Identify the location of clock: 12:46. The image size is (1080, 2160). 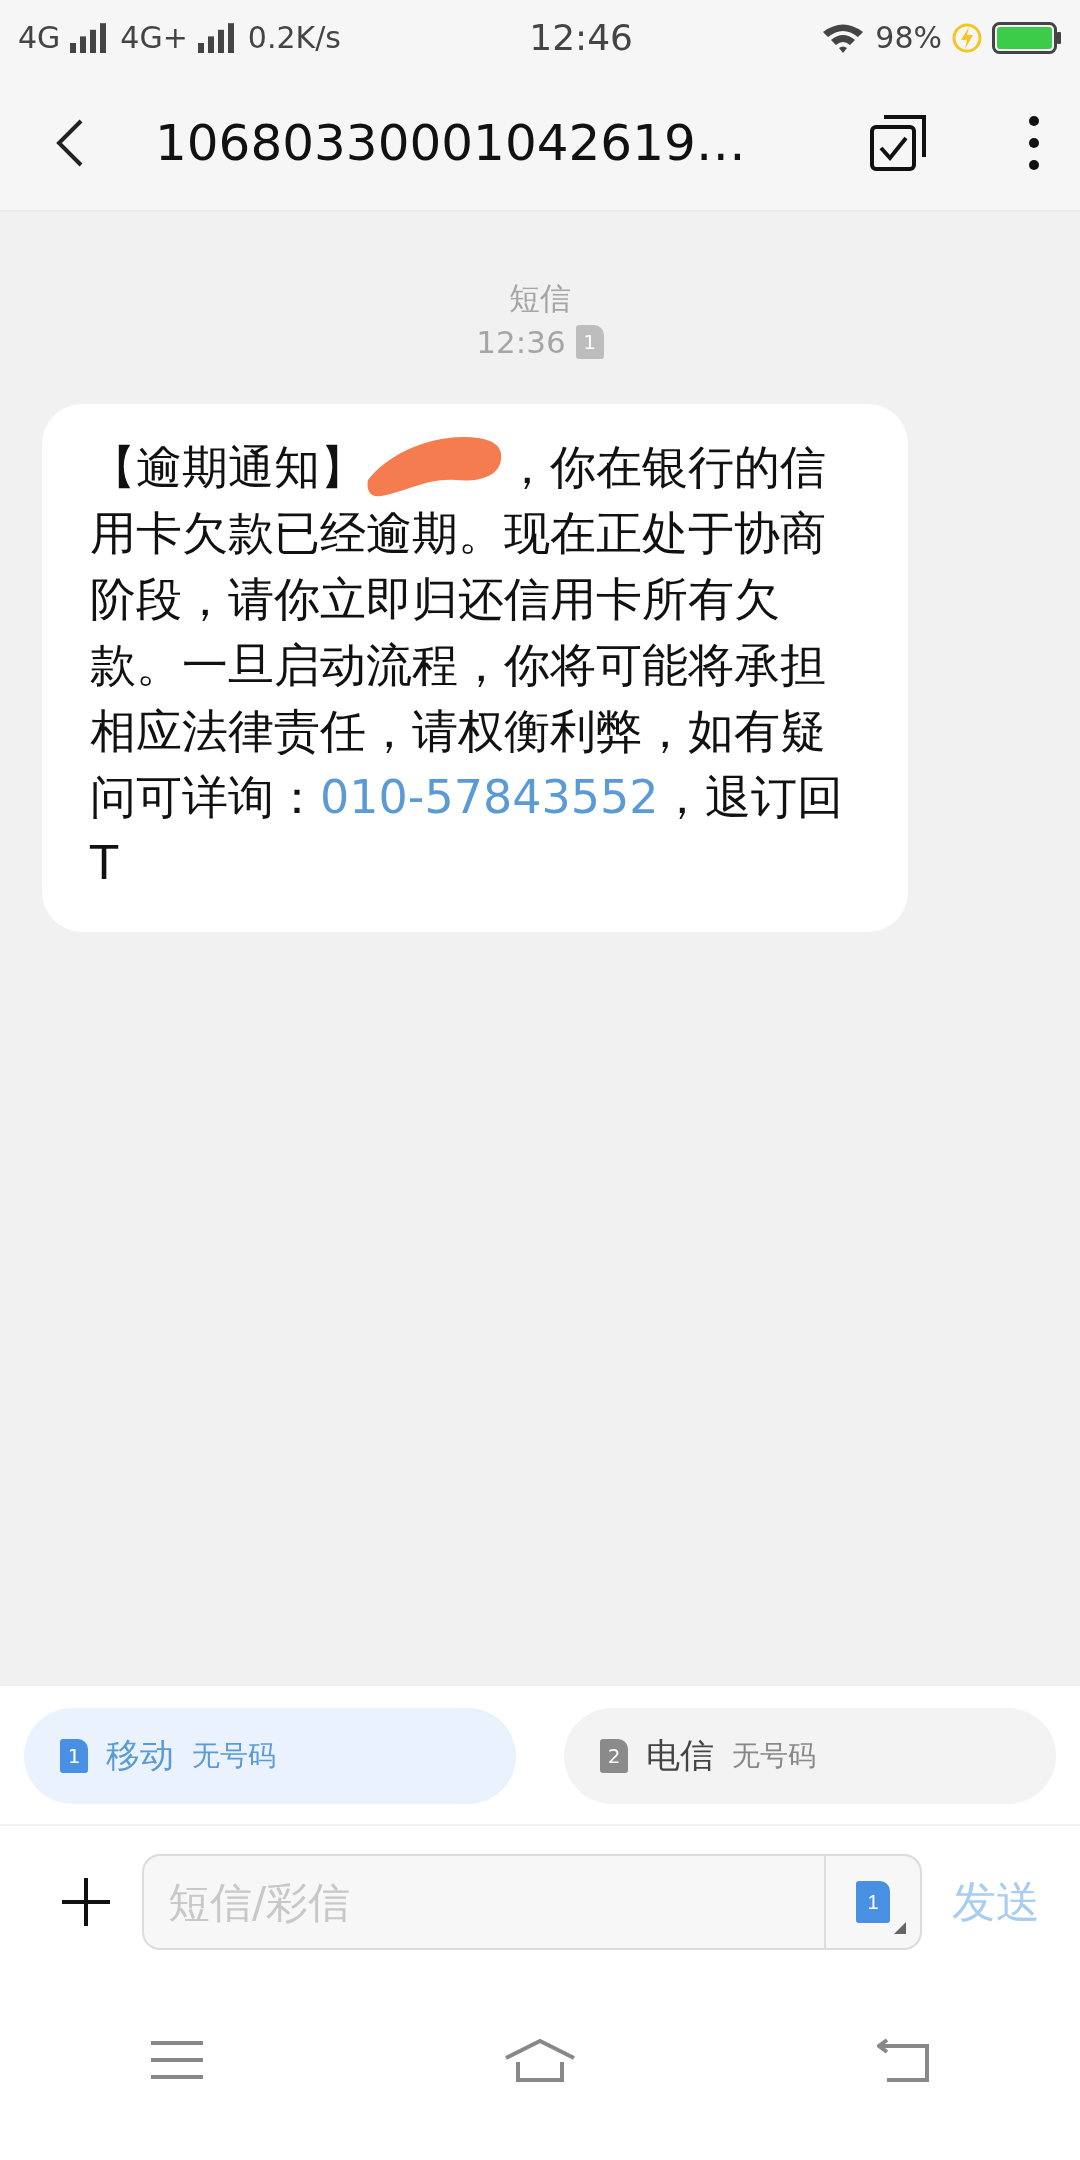
(581, 37).